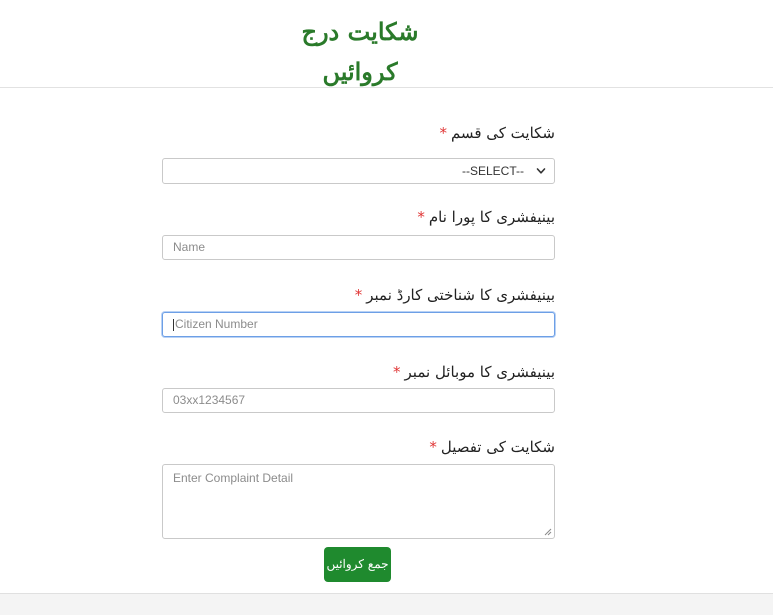 The height and width of the screenshot is (615, 773). Describe the element at coordinates (358, 217) in the screenshot. I see `full-name-label: بینیفشری کا پورا نام*` at that location.